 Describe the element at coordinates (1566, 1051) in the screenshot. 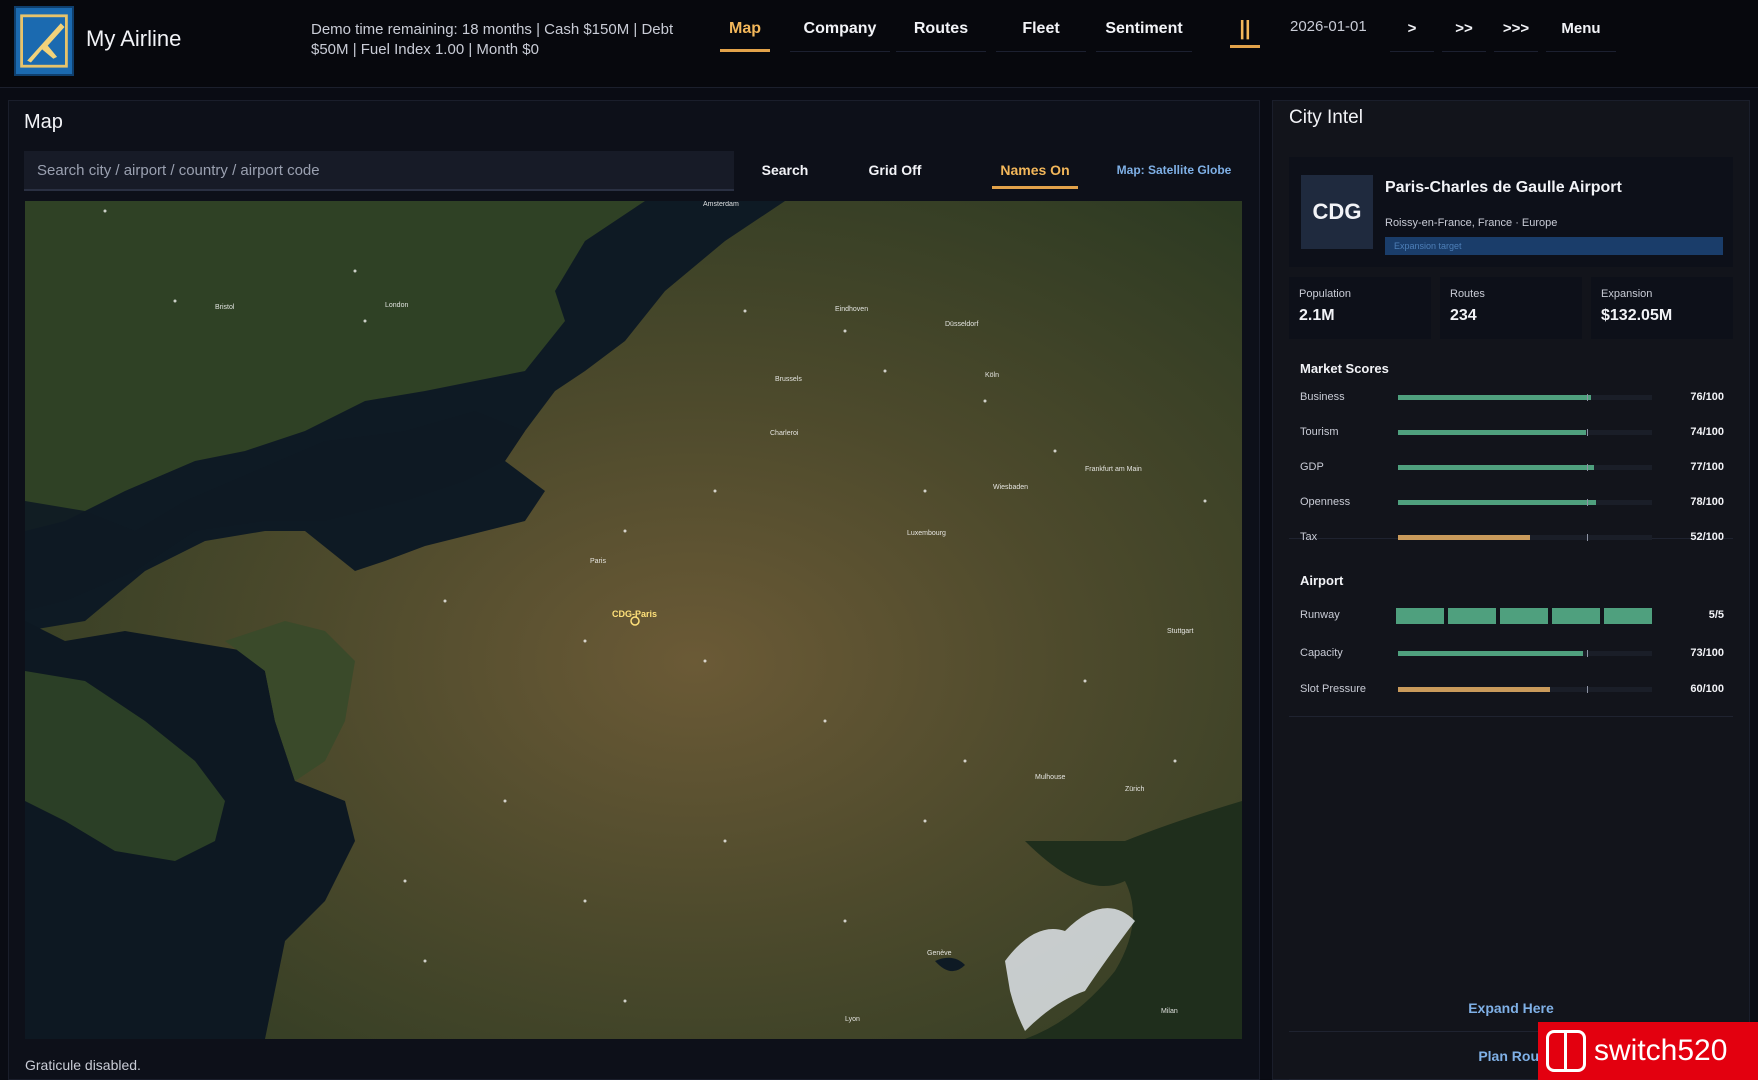

I see `switch-console-icon` at that location.